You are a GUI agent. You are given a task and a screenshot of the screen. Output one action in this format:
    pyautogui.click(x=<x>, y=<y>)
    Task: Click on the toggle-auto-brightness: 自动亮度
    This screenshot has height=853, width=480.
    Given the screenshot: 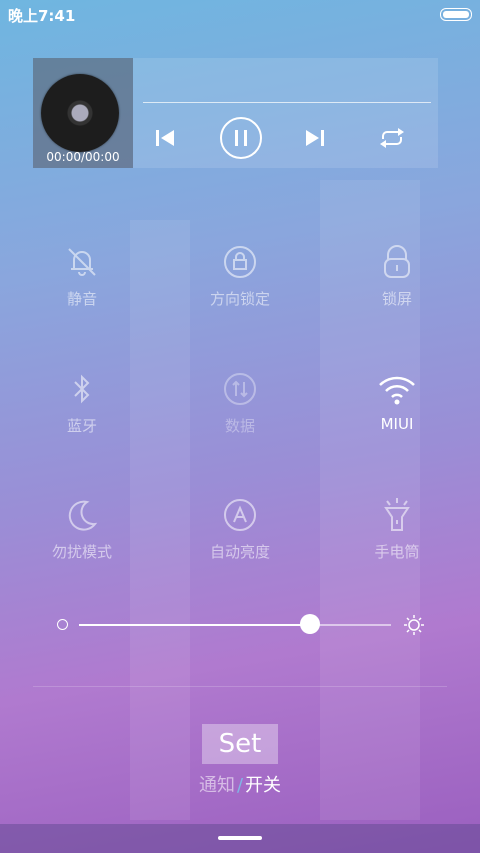 What is the action you would take?
    pyautogui.click(x=240, y=528)
    